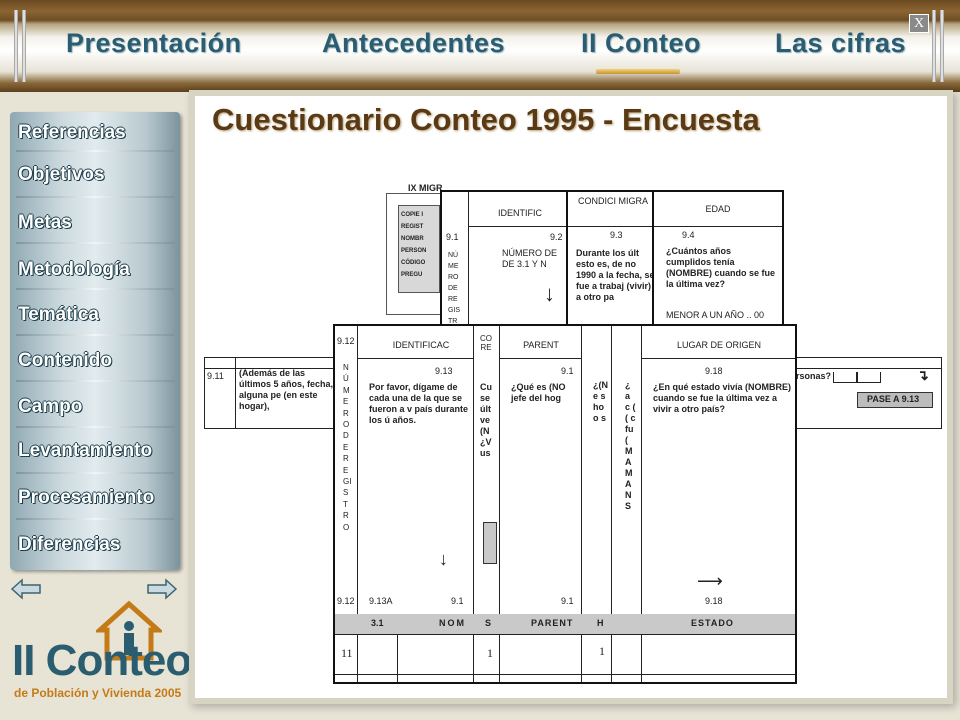 The width and height of the screenshot is (960, 720). I want to click on nav-presentacion: Presentación, so click(154, 43).